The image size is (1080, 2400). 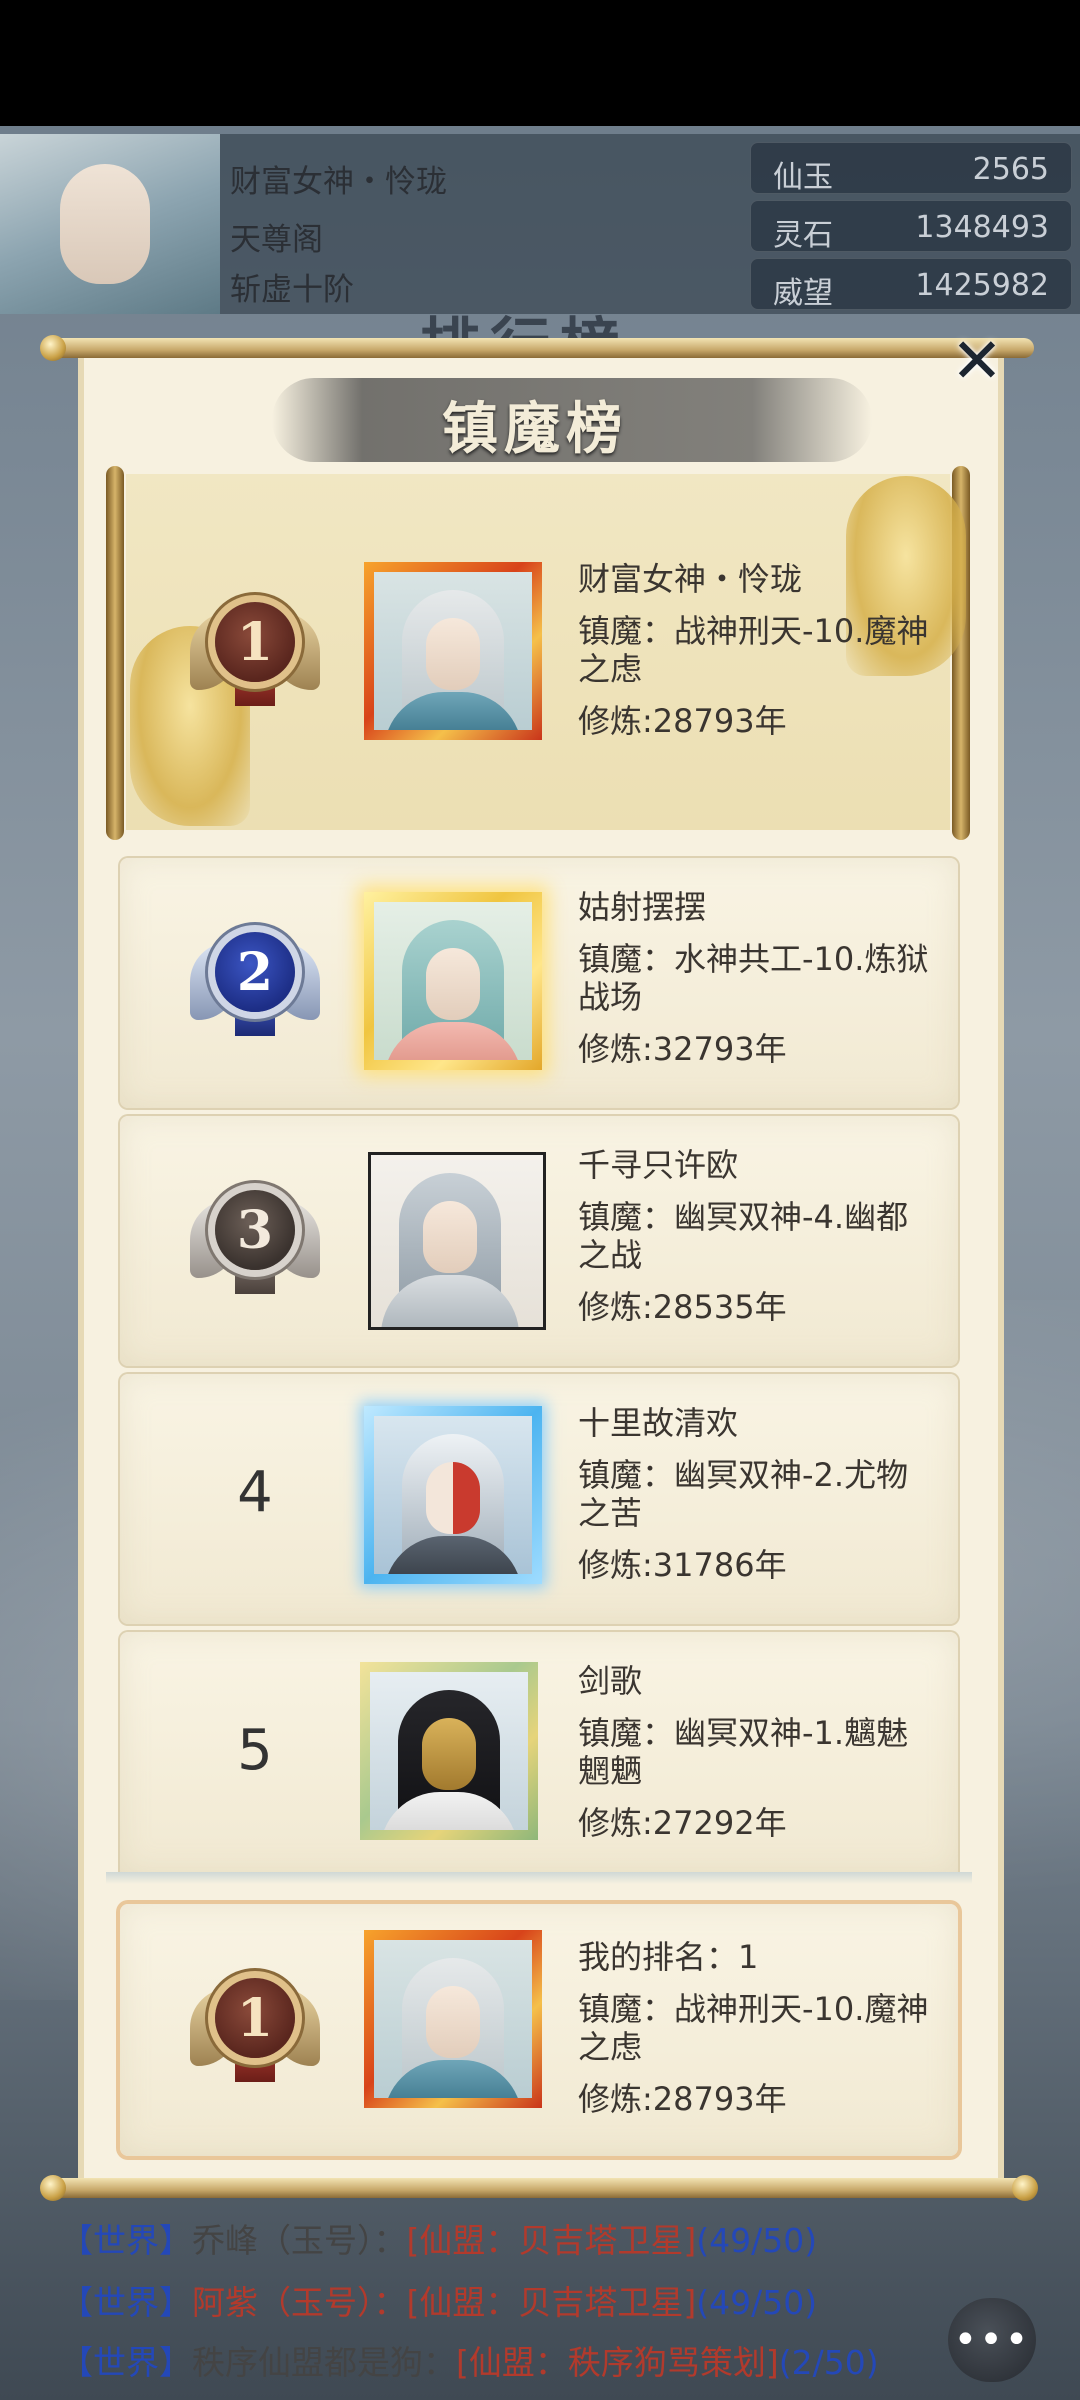 I want to click on rank-1-name: 财富女神・怜珑, so click(x=690, y=579).